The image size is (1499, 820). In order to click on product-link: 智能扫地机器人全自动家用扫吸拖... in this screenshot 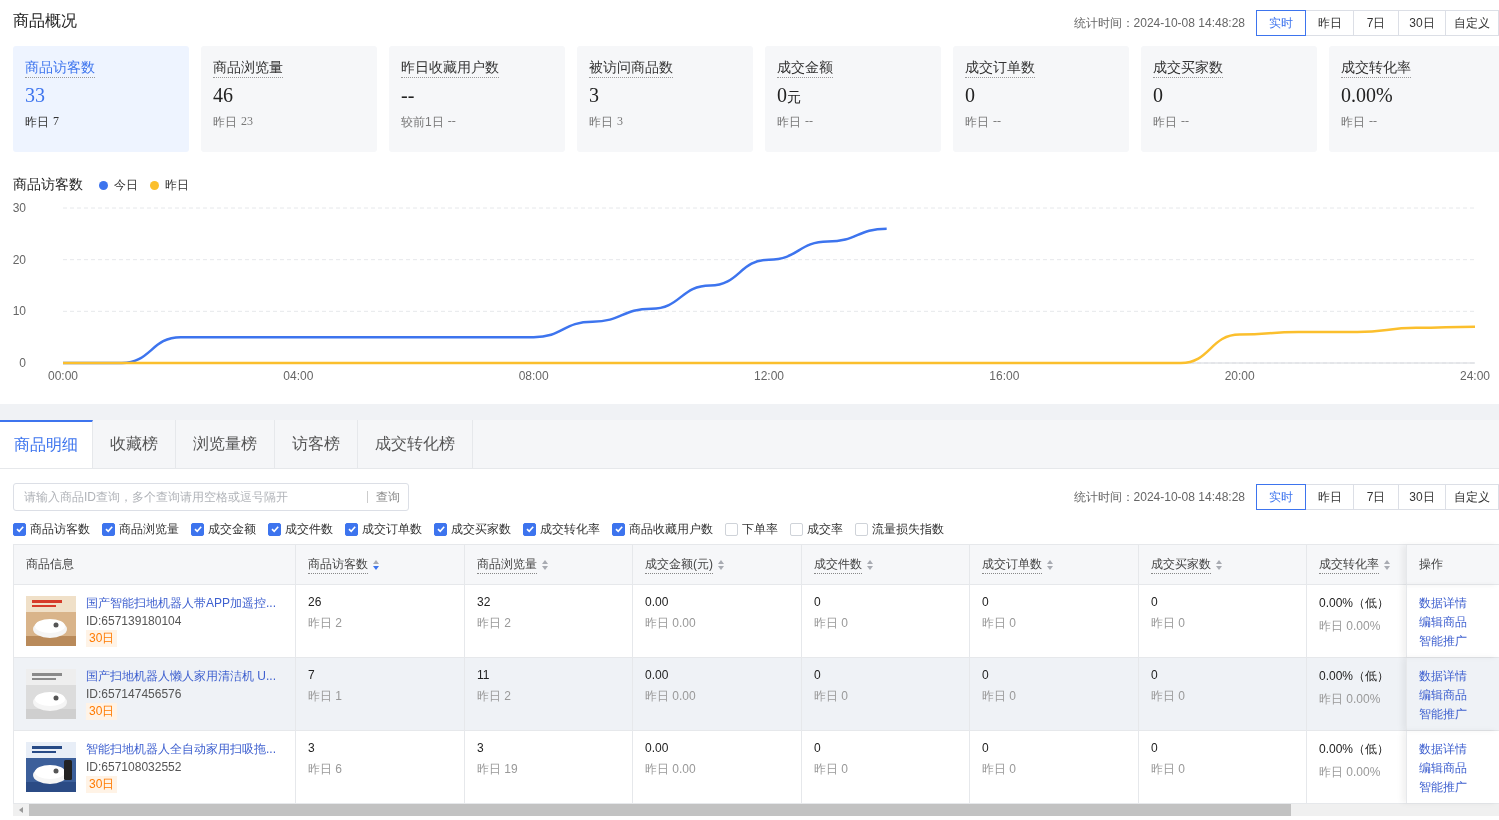, I will do `click(181, 749)`.